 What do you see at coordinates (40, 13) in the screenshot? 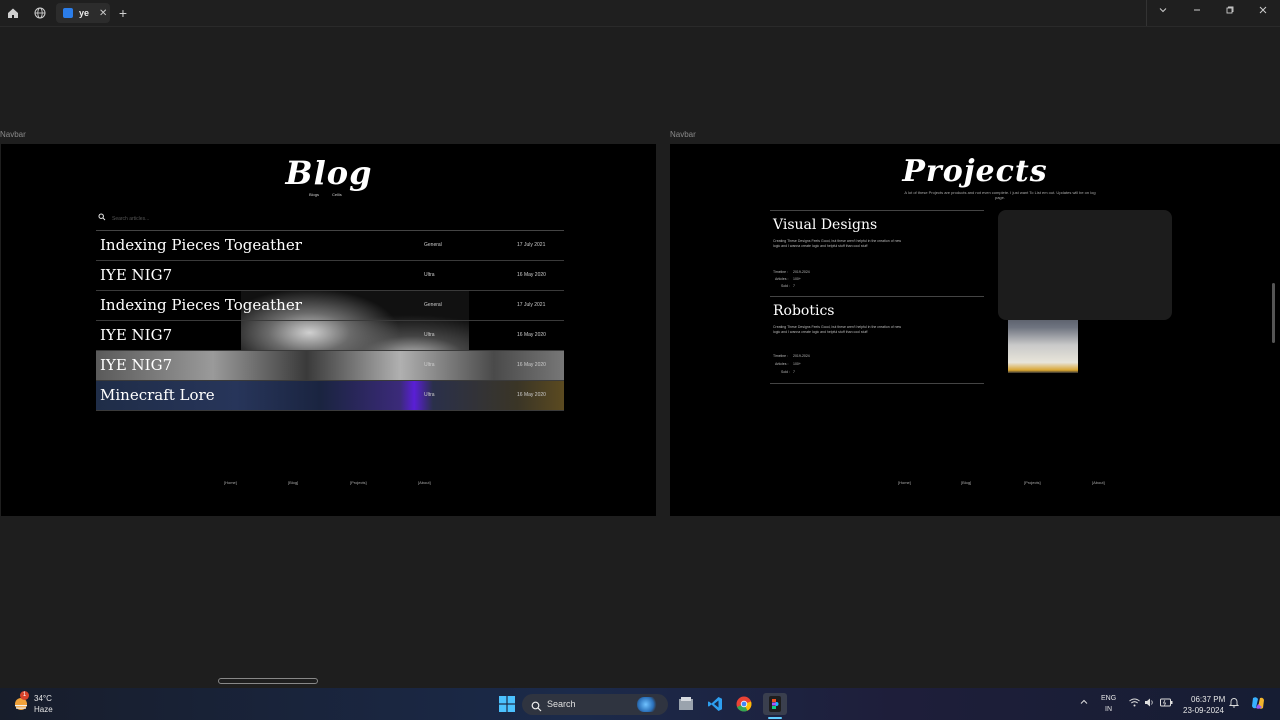
I see `globe-icon` at bounding box center [40, 13].